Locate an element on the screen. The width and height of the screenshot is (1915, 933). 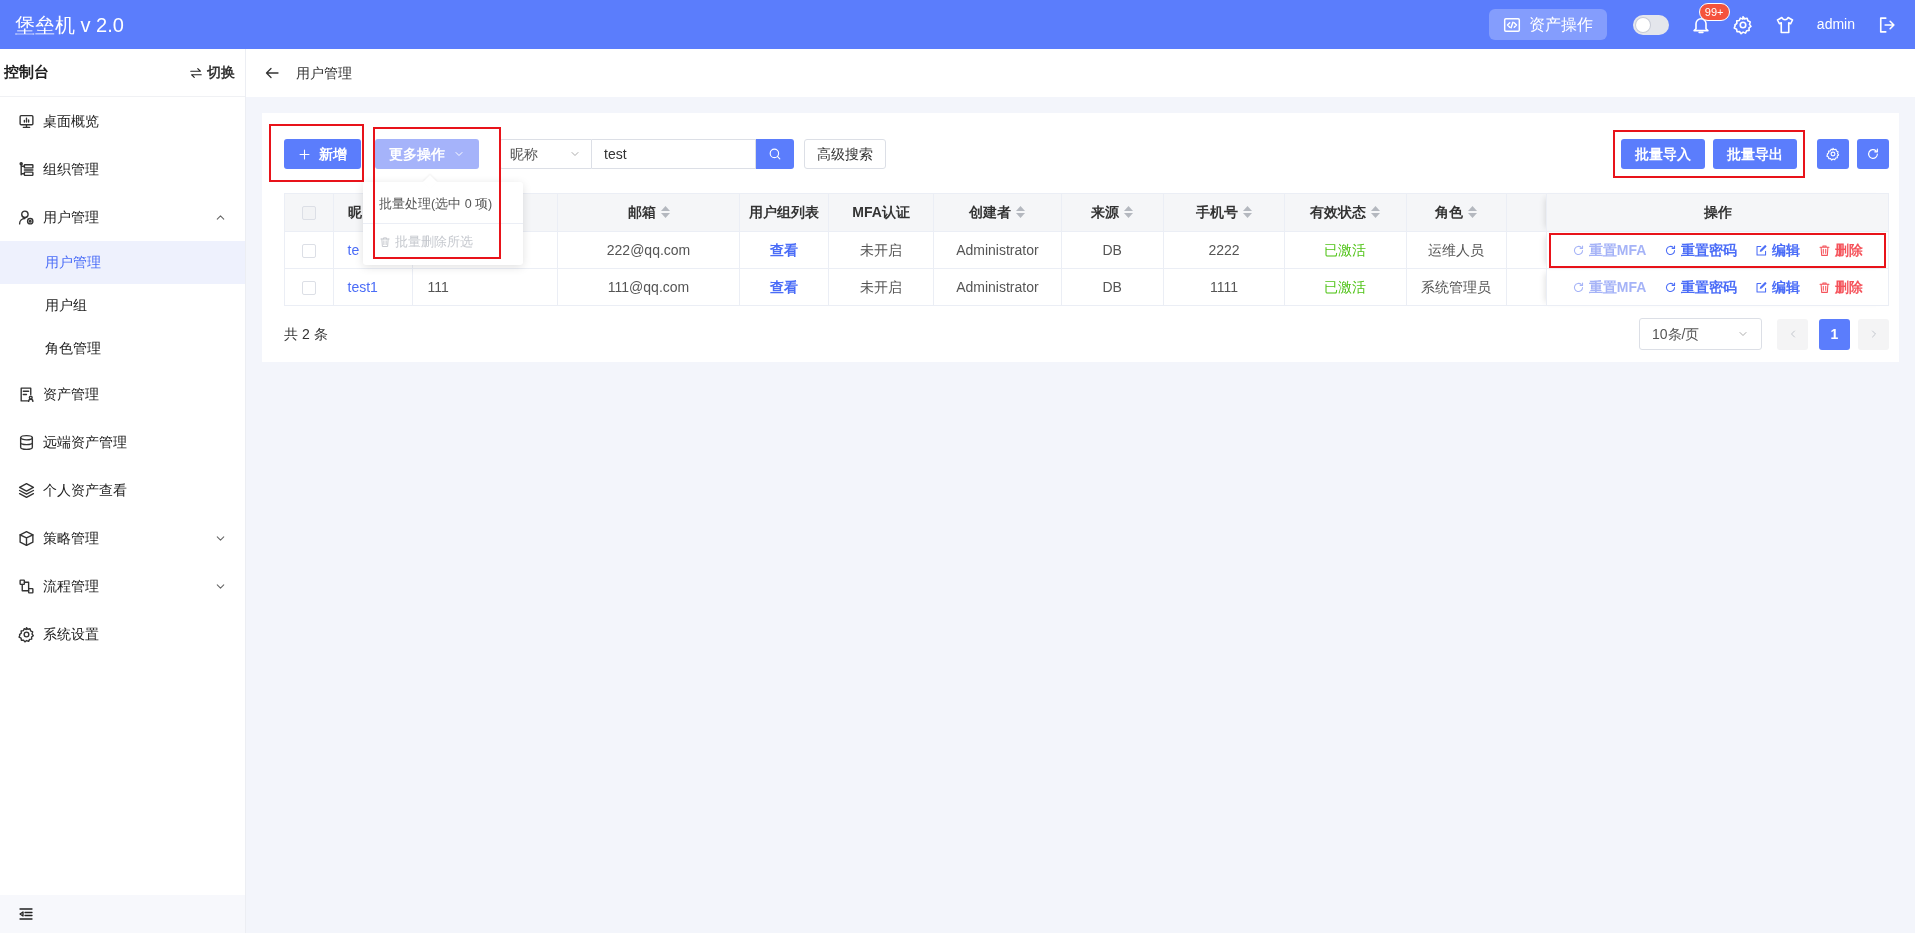
table-cell: 系统管理员 is located at coordinates (1456, 286).